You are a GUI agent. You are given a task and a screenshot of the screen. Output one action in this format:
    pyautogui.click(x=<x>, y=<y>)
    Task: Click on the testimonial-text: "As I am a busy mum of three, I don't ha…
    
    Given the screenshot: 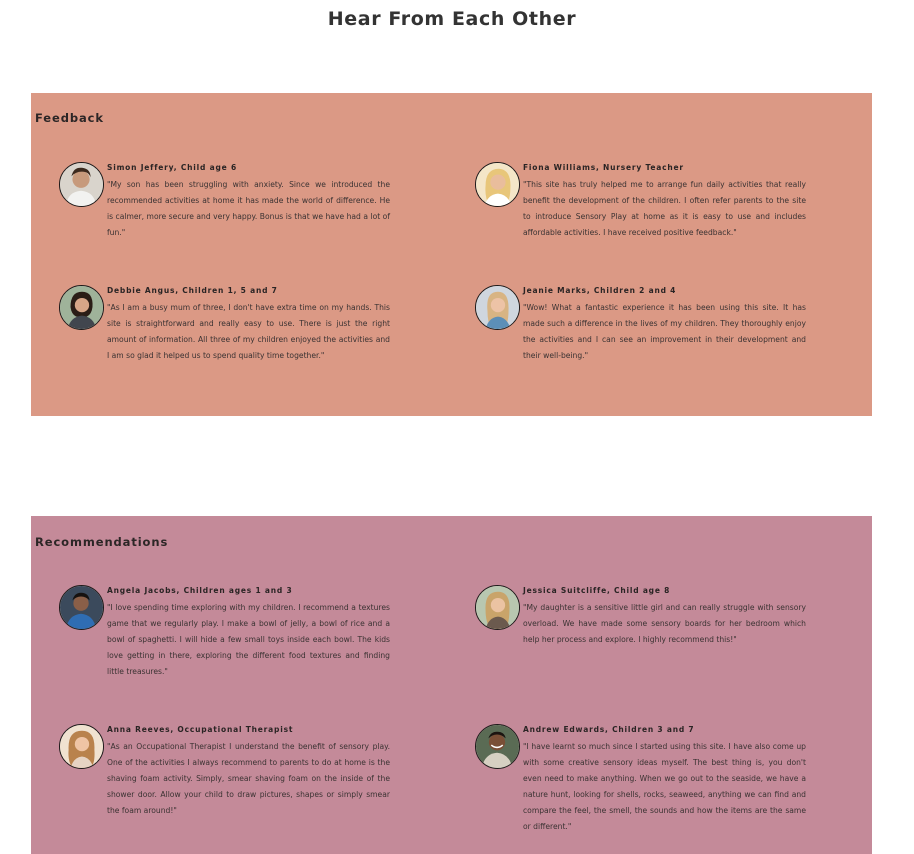 What is the action you would take?
    pyautogui.click(x=248, y=331)
    